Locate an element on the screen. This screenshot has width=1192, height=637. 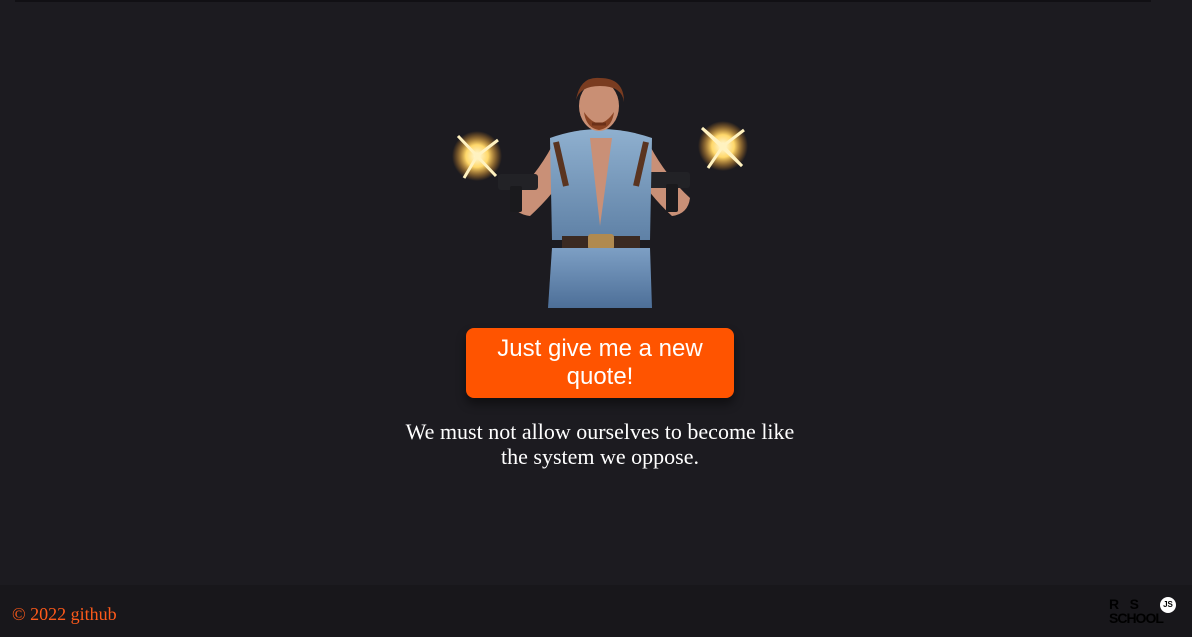
chuck-norris-illustration is located at coordinates (600, 192).